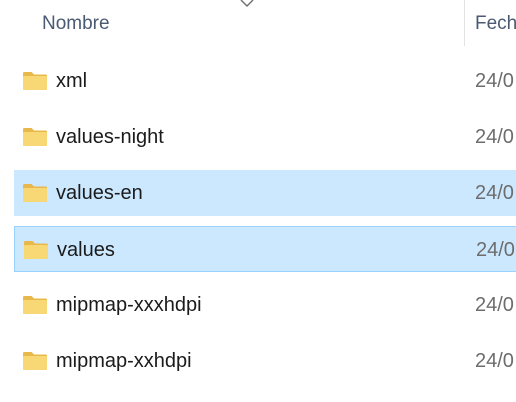  Describe the element at coordinates (265, 137) in the screenshot. I see `list-item: values-night 24/0` at that location.